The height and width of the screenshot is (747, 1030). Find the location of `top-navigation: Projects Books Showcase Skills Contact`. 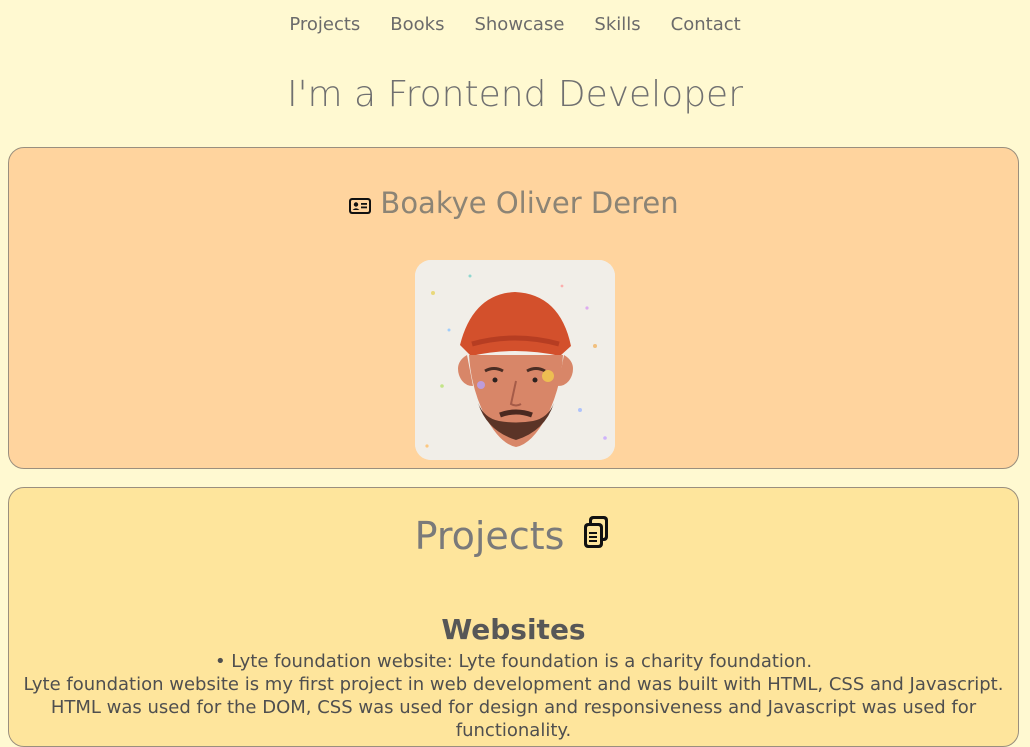

top-navigation: Projects Books Showcase Skills Contact is located at coordinates (515, 24).